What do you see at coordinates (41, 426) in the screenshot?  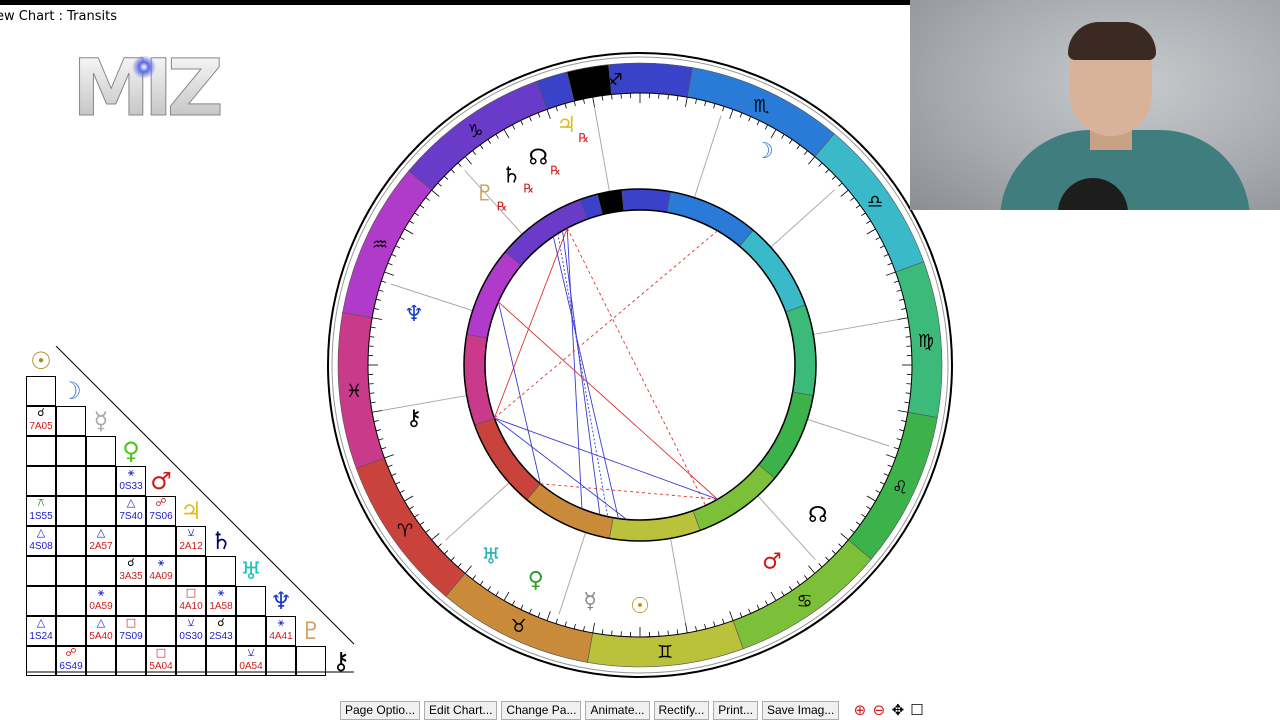 I see `aspect-orb: 7A05` at bounding box center [41, 426].